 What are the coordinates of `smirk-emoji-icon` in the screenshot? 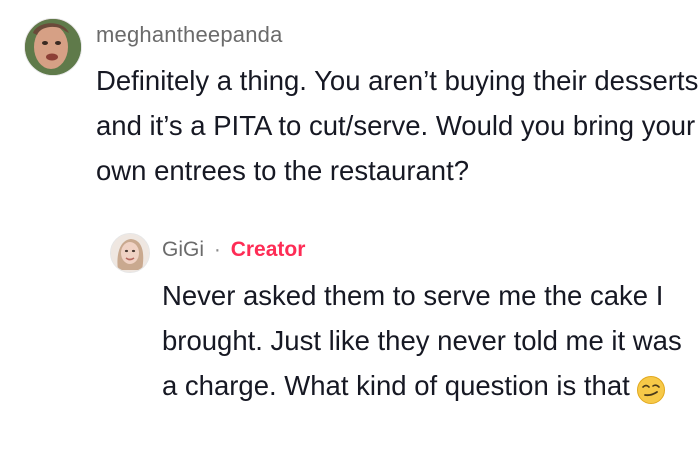 It's located at (651, 388).